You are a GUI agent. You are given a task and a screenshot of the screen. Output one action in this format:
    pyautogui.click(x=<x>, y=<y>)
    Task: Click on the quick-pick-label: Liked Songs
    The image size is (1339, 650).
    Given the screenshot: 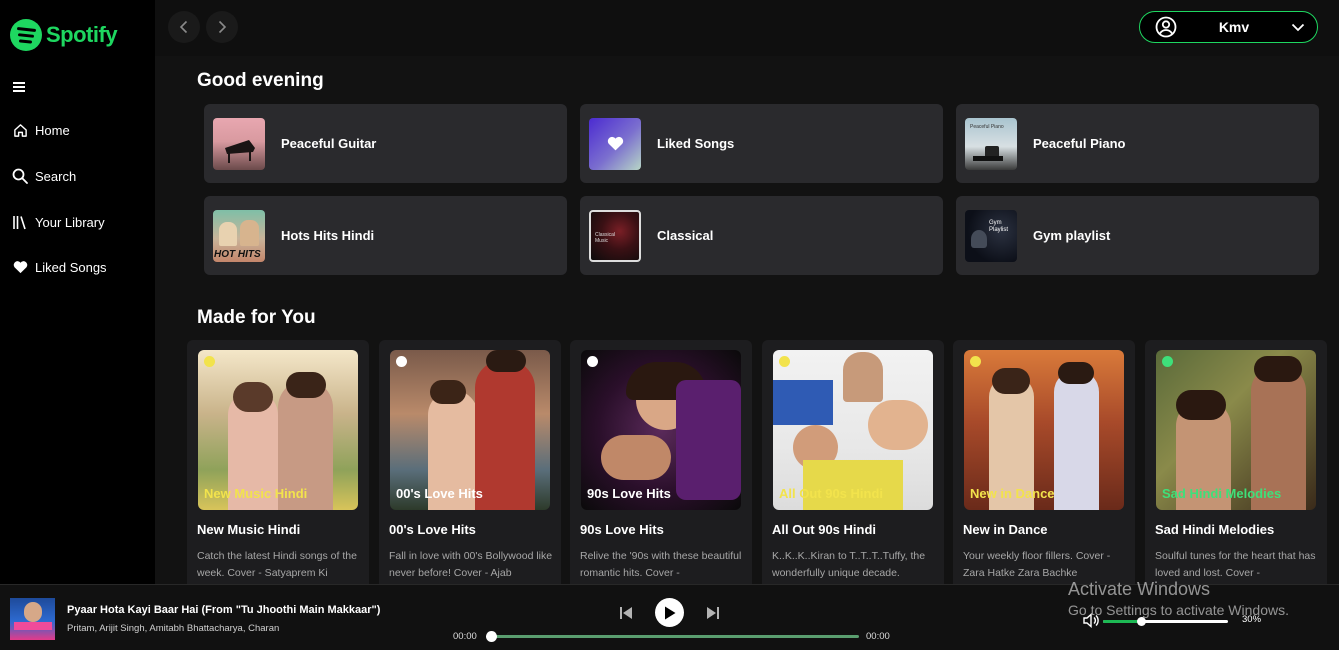 What is the action you would take?
    pyautogui.click(x=696, y=143)
    